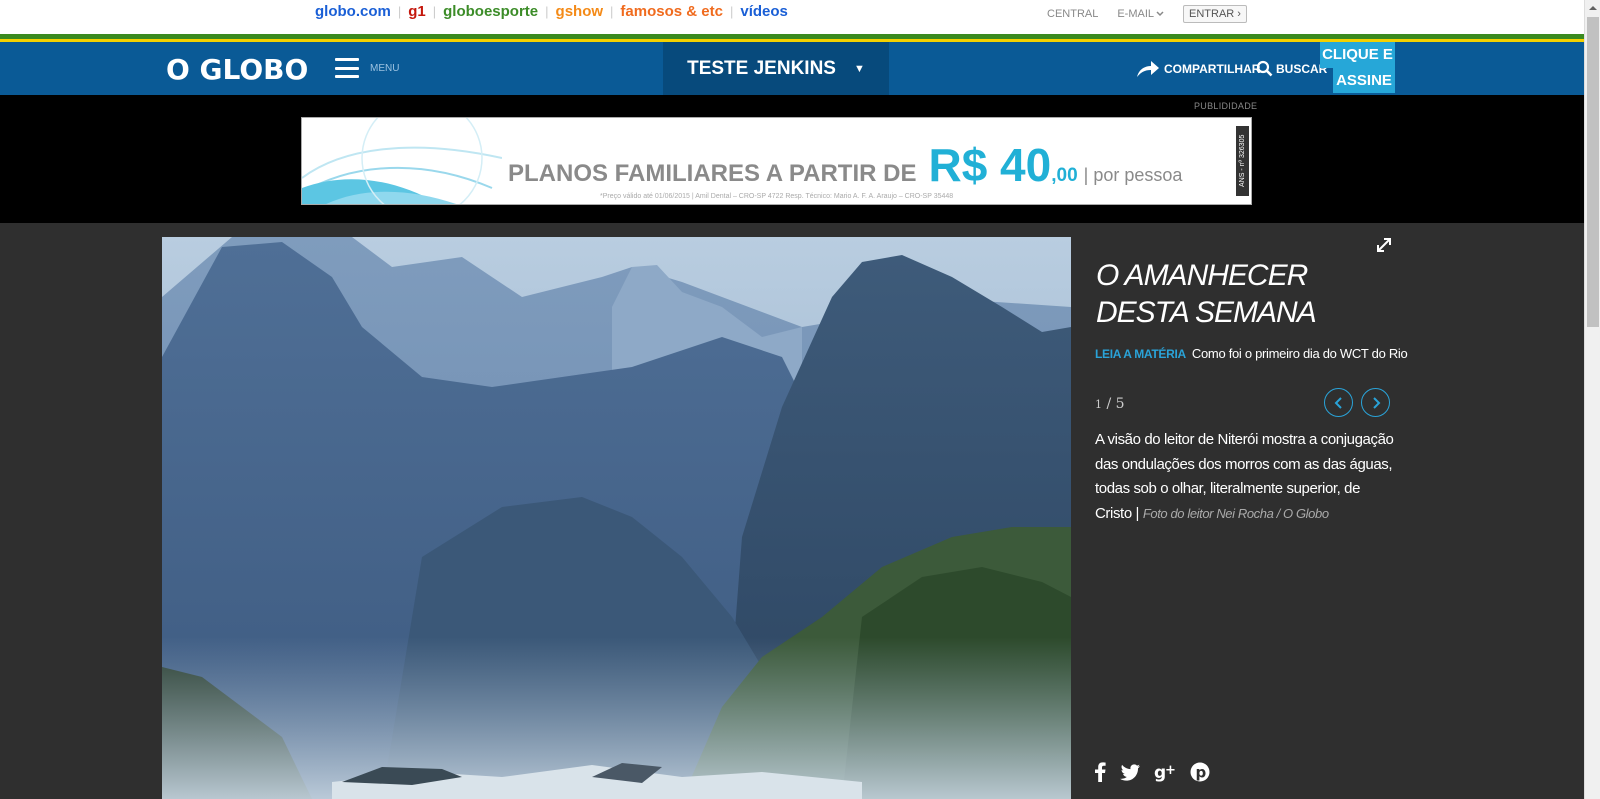 The width and height of the screenshot is (1600, 799). What do you see at coordinates (1130, 772) in the screenshot?
I see `twitter-icon` at bounding box center [1130, 772].